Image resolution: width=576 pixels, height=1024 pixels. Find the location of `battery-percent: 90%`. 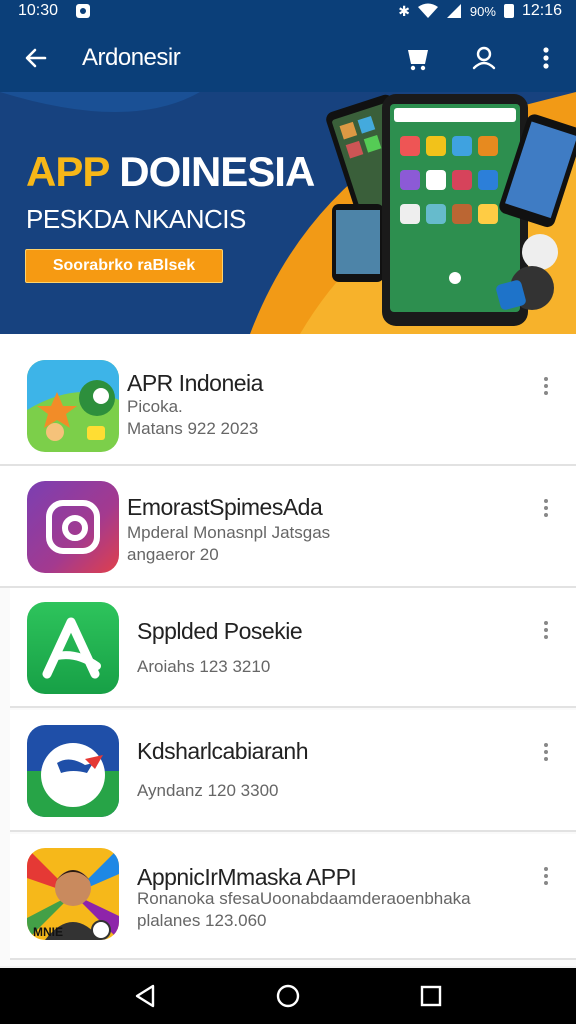

battery-percent: 90% is located at coordinates (482, 11).